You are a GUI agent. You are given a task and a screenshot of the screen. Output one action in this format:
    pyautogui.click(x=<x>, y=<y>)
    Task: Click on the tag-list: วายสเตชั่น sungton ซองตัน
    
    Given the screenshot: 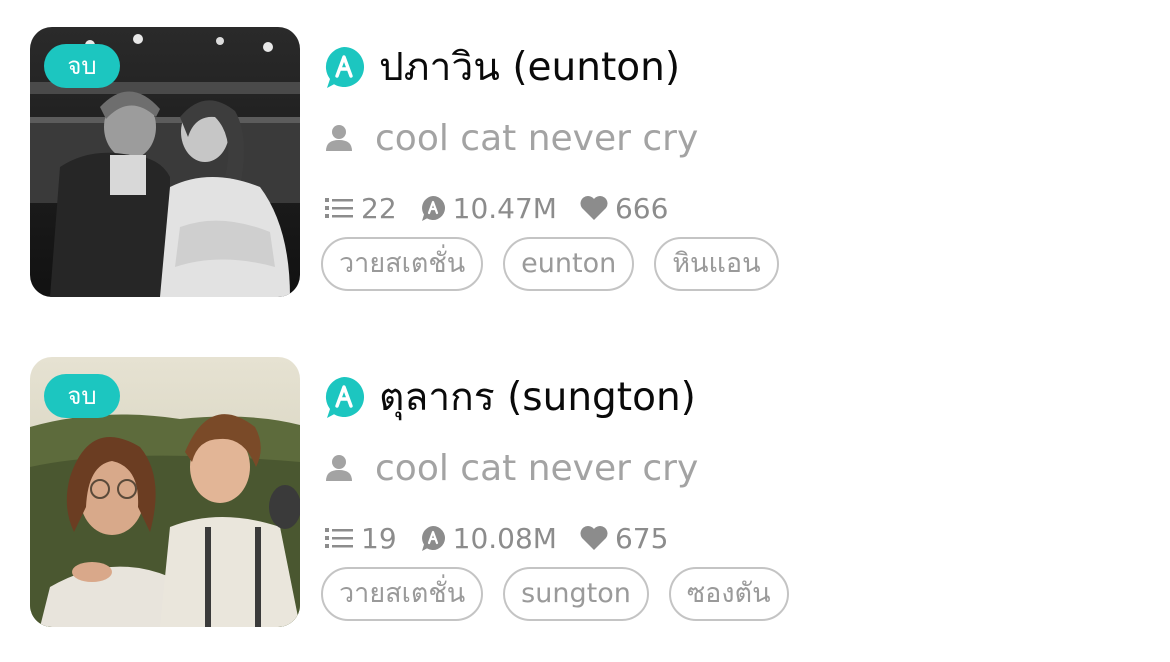 What is the action you would take?
    pyautogui.click(x=565, y=594)
    